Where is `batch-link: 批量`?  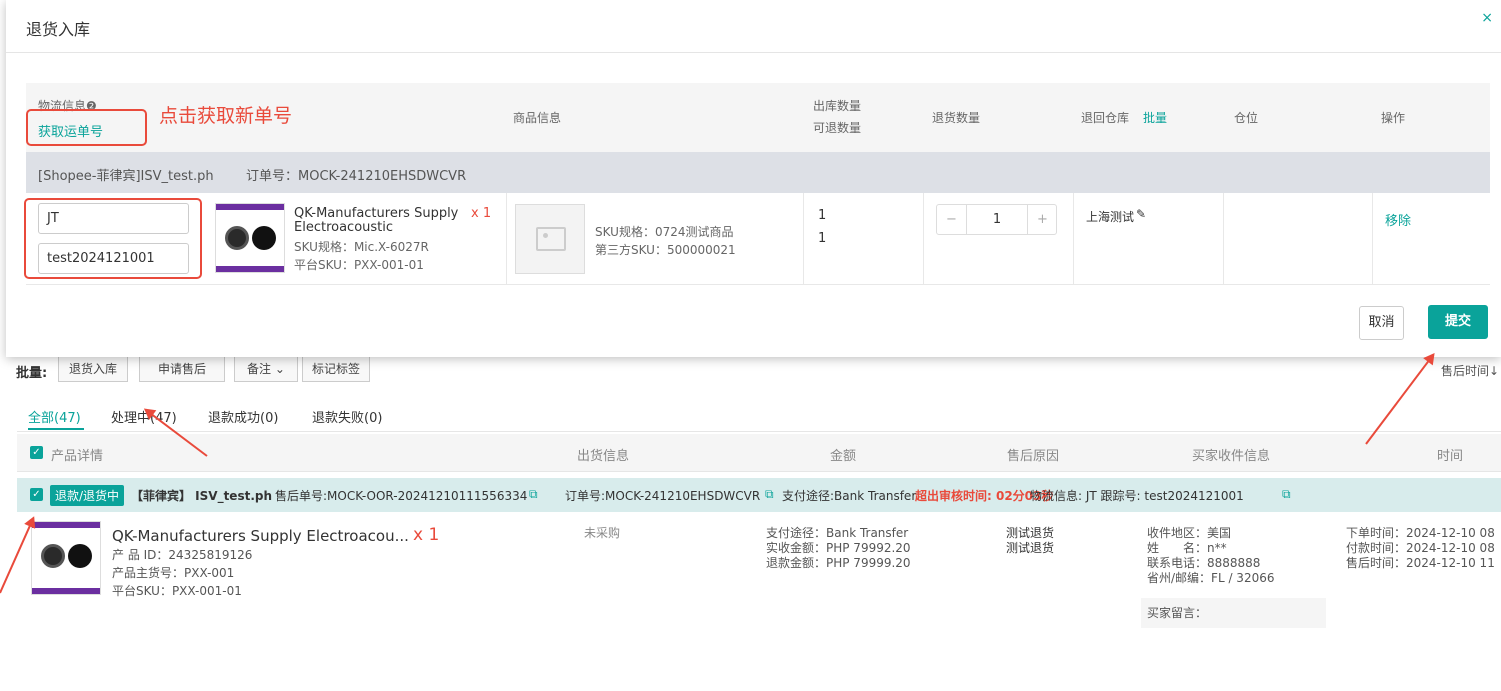 batch-link: 批量 is located at coordinates (1155, 117).